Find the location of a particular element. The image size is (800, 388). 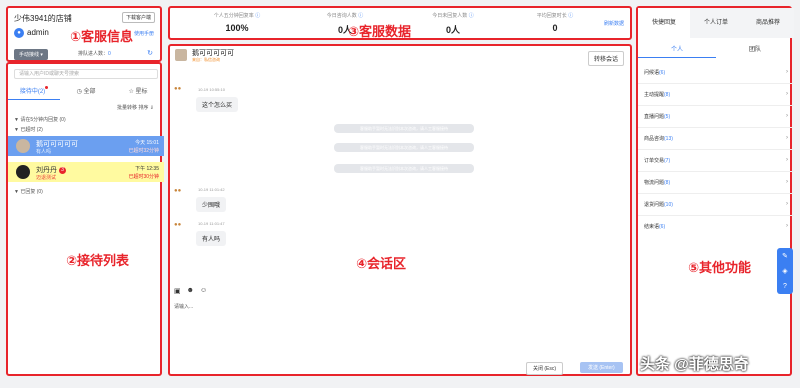

tab-orders: 个人订单 is located at coordinates (716, 23).